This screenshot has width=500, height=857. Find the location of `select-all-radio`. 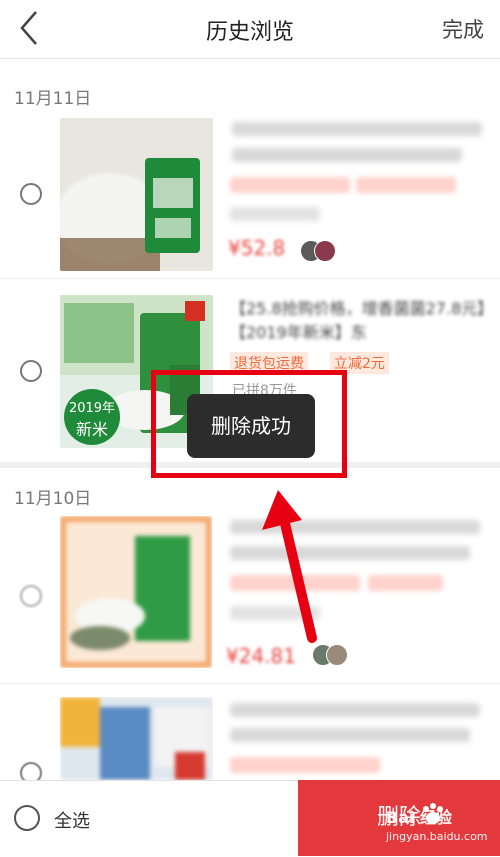

select-all-radio is located at coordinates (27, 818).